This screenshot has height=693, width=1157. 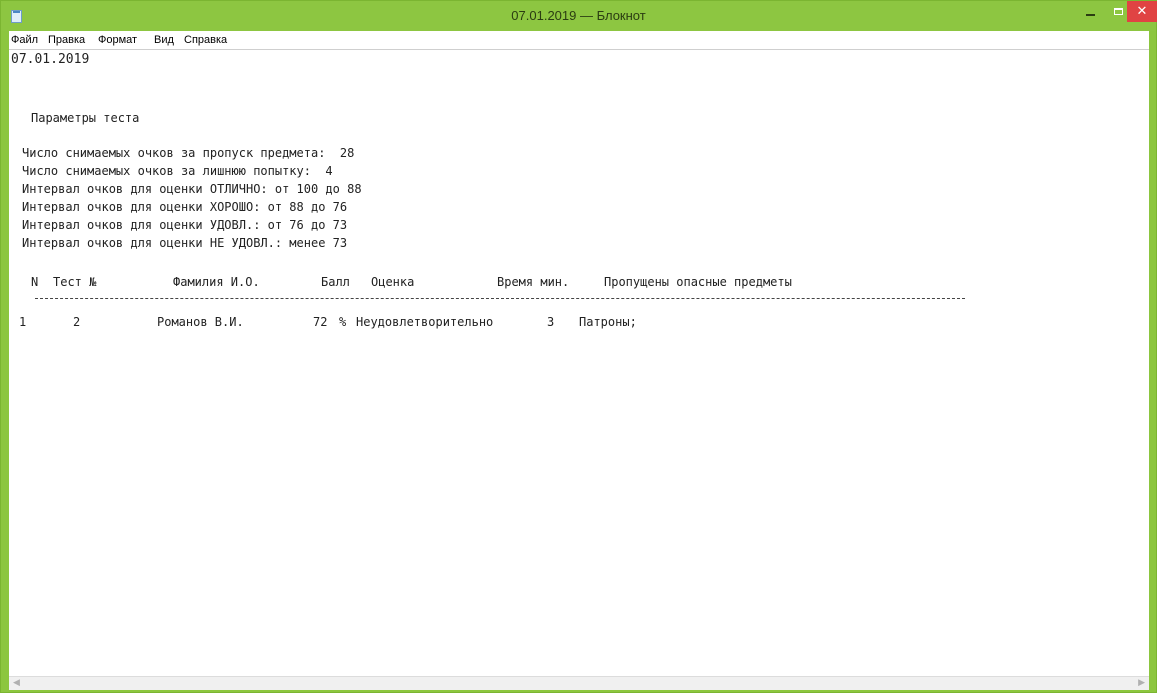 What do you see at coordinates (75, 282) in the screenshot?
I see `col-header-test: Тест №` at bounding box center [75, 282].